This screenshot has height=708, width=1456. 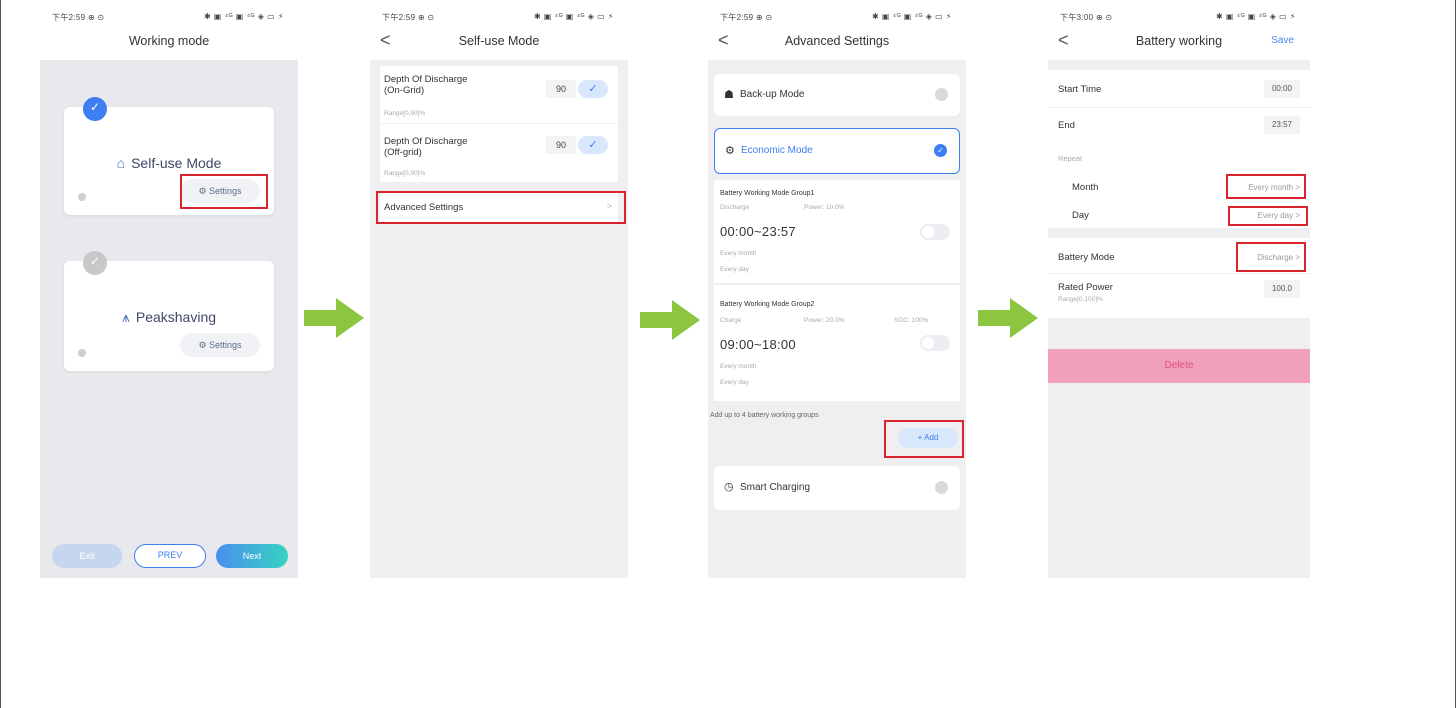 What do you see at coordinates (734, 269) in the screenshot?
I see `group-day: Every day` at bounding box center [734, 269].